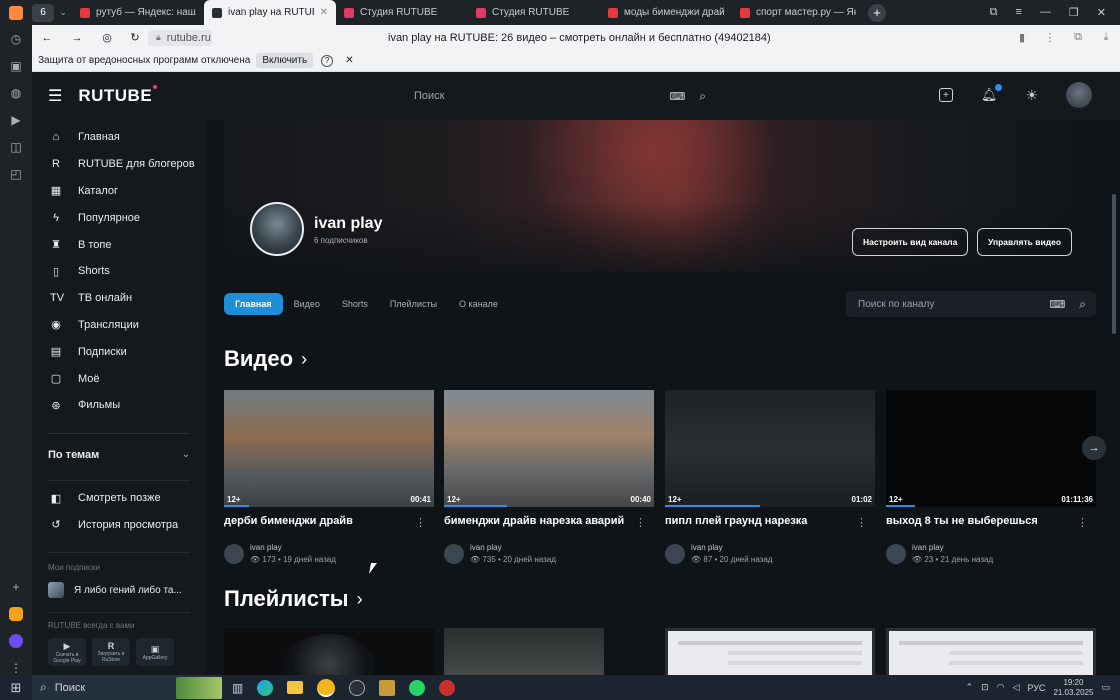 The image size is (1120, 700). What do you see at coordinates (119, 405) in the screenshot?
I see `sidebar-item: ⊛ Фильмы` at bounding box center [119, 405].